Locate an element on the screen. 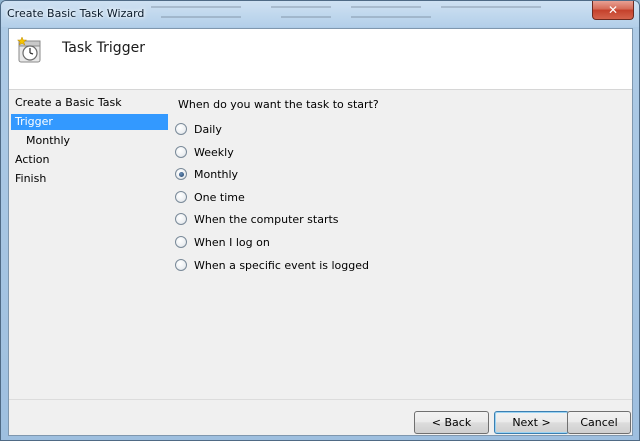 This screenshot has height=441, width=640. title-bar: Create Basic Task Wizard ✕ is located at coordinates (320, 14).